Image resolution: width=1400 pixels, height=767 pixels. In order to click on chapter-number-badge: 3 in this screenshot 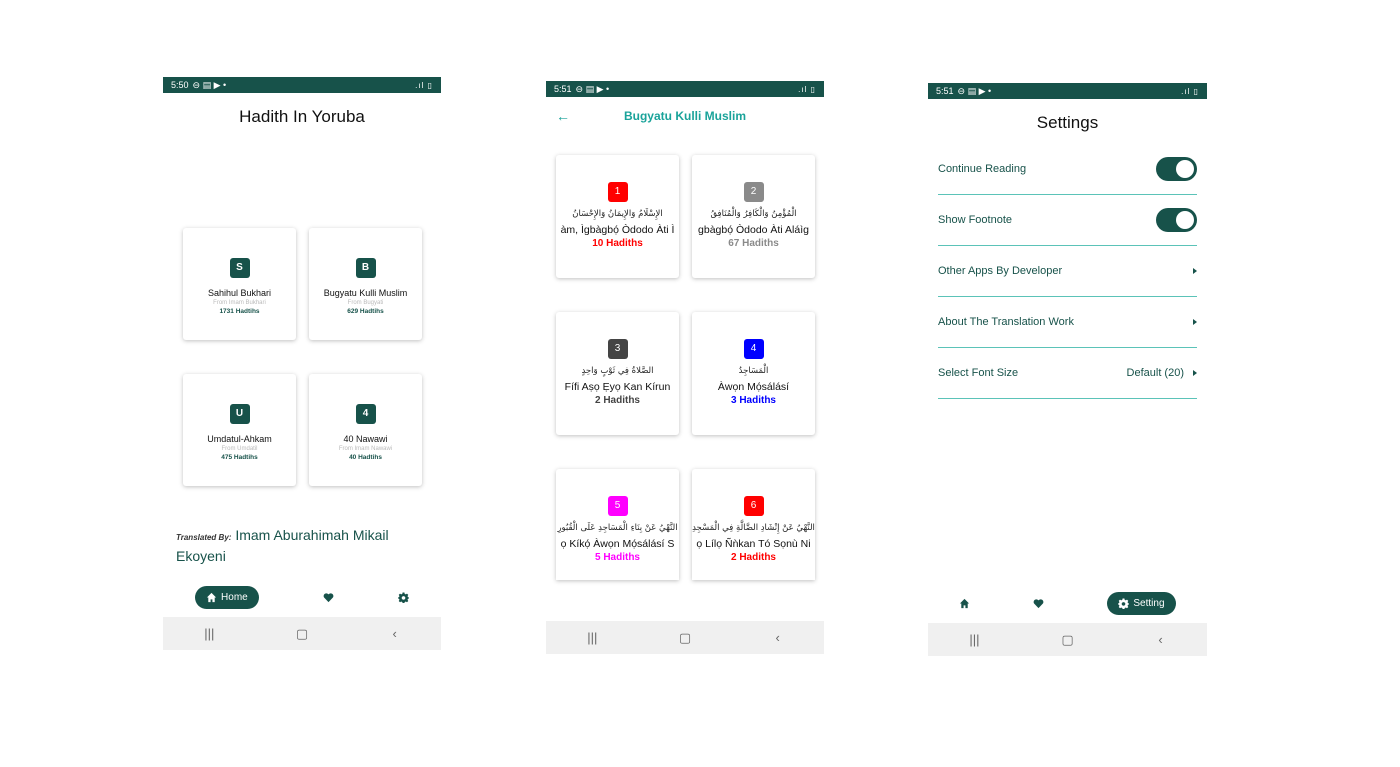, I will do `click(617, 349)`.